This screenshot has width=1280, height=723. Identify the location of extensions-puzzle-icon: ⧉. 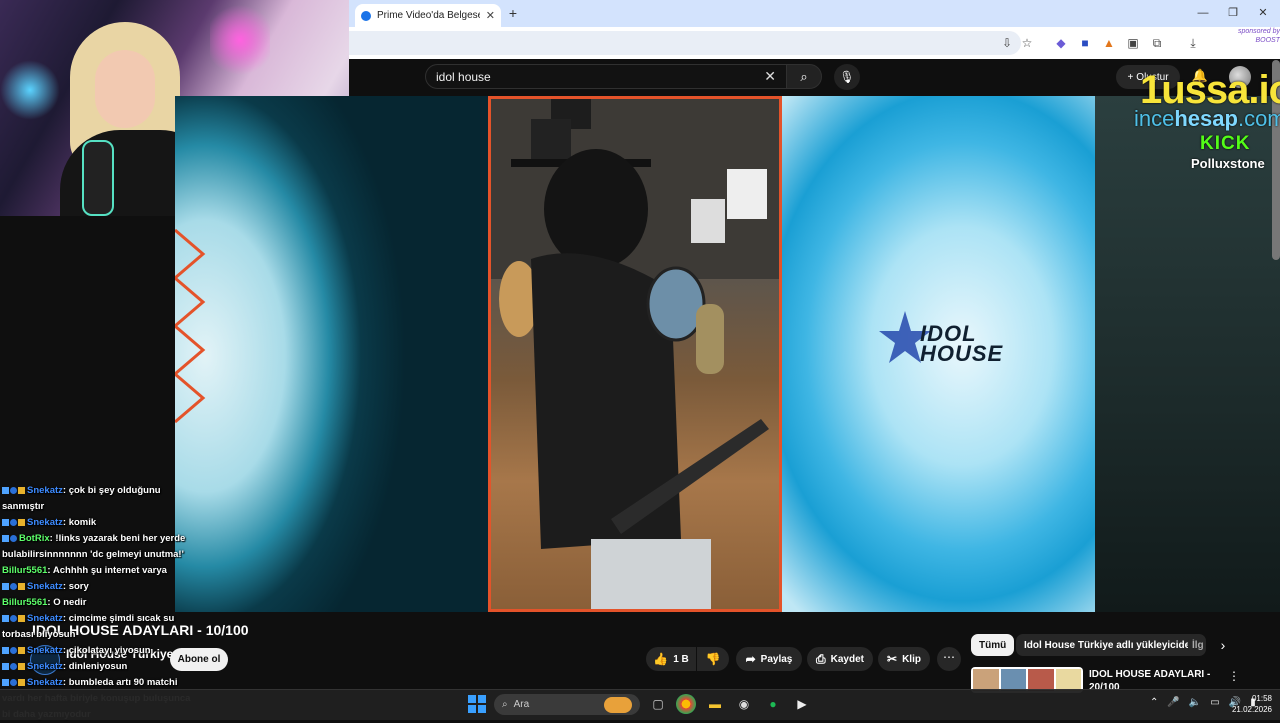
(1157, 43).